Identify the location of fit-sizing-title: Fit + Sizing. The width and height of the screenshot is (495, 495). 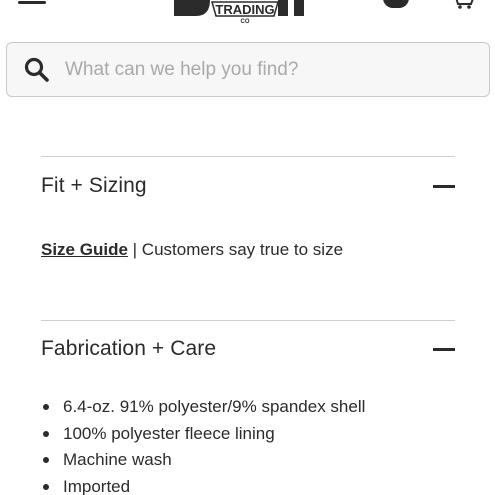
(94, 185).